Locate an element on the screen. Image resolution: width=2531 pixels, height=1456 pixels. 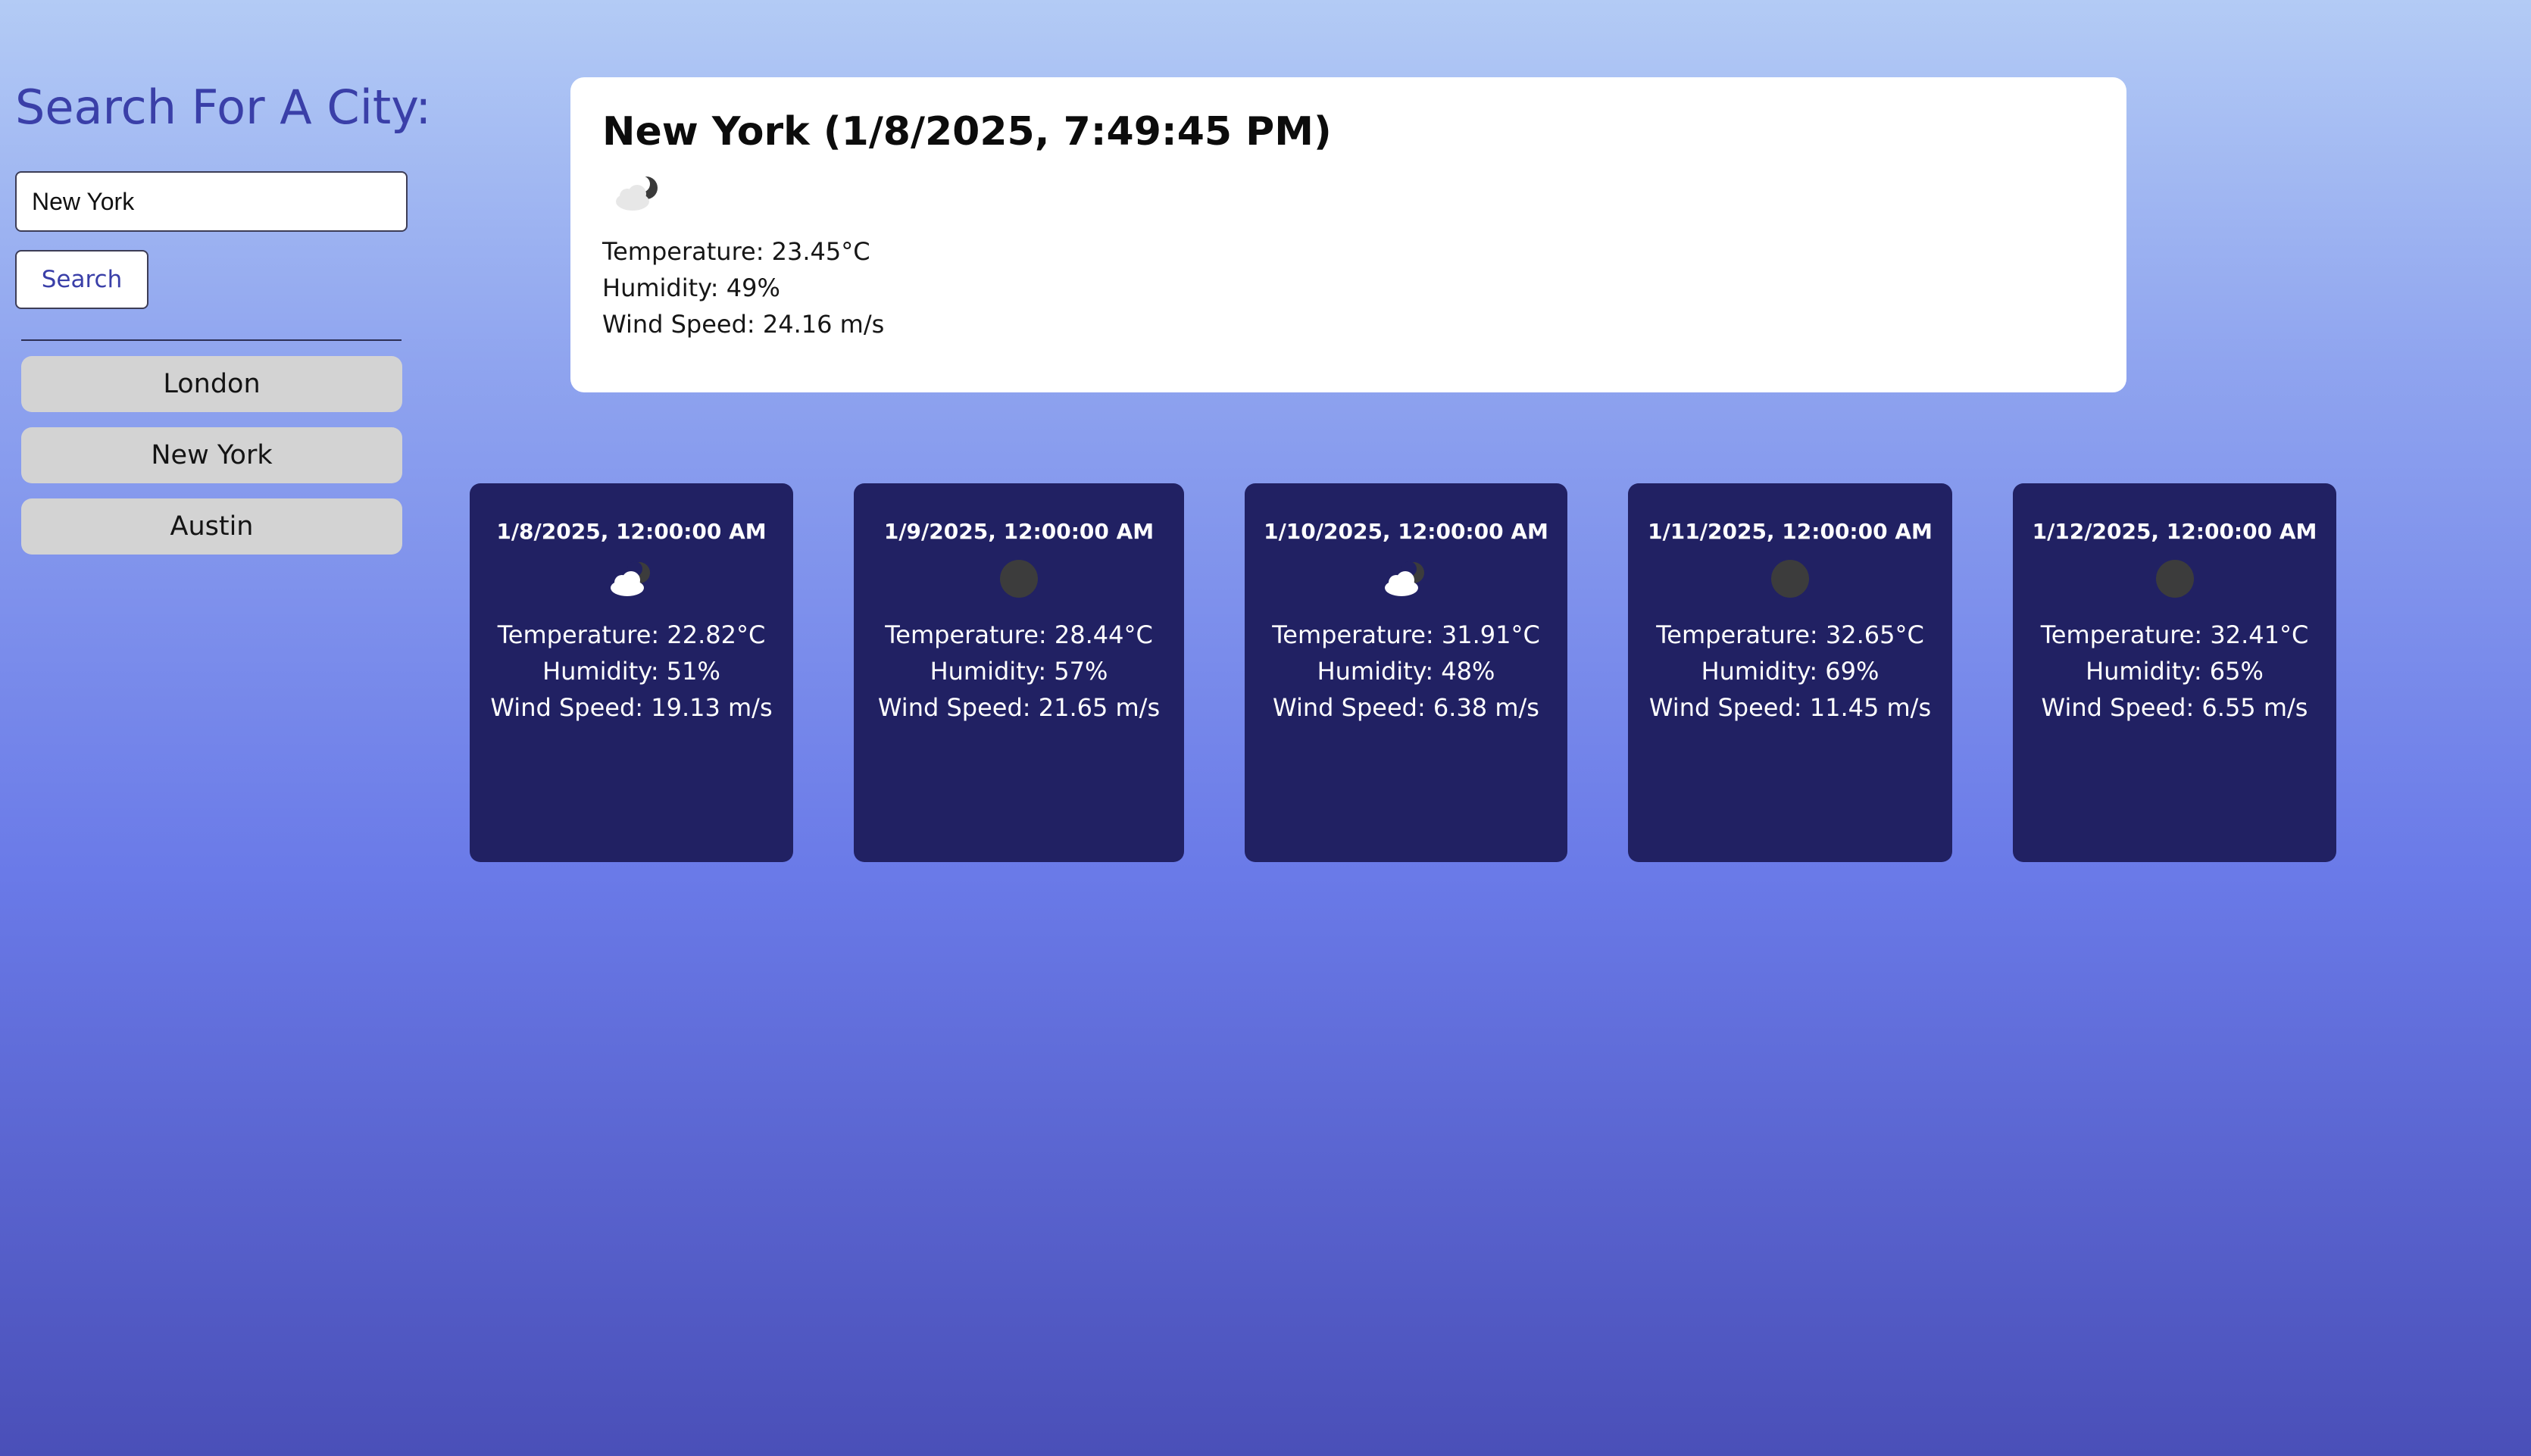
forecast-temperature: Temperature: 28.44°C is located at coordinates (1019, 634).